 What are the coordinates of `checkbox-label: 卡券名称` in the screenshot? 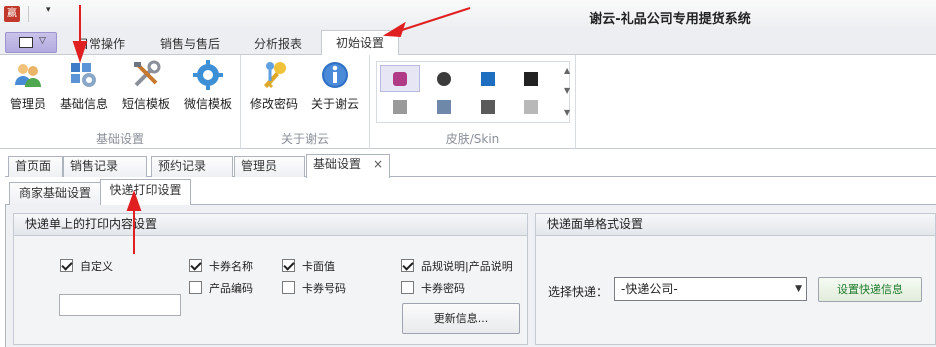 It's located at (231, 266).